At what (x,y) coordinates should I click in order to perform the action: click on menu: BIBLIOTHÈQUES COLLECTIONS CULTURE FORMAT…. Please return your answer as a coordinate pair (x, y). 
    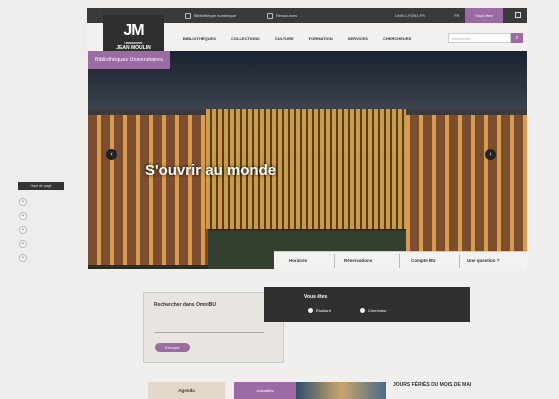
    Looking at the image, I should click on (304, 38).